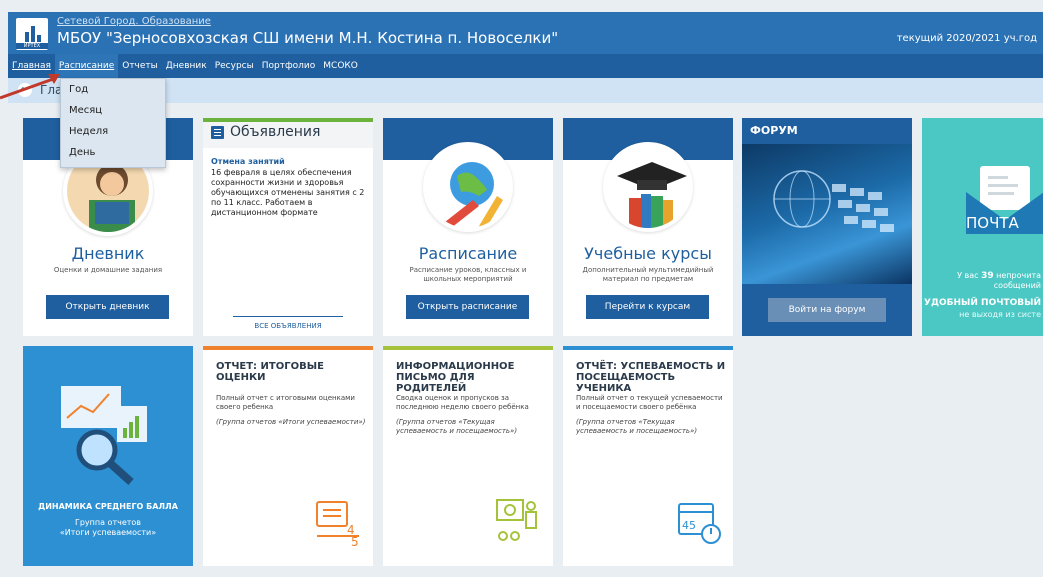 This screenshot has height=577, width=1043. What do you see at coordinates (455, 377) in the screenshot?
I see `report-title: ИНФОРМАЦИОННОЕ ПИСЬМО ДЛЯ РОДИТЕЛЕЙ` at bounding box center [455, 377].